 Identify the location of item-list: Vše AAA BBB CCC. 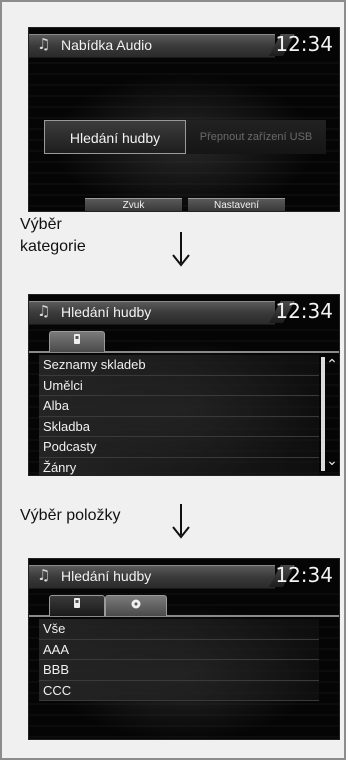
(179, 660).